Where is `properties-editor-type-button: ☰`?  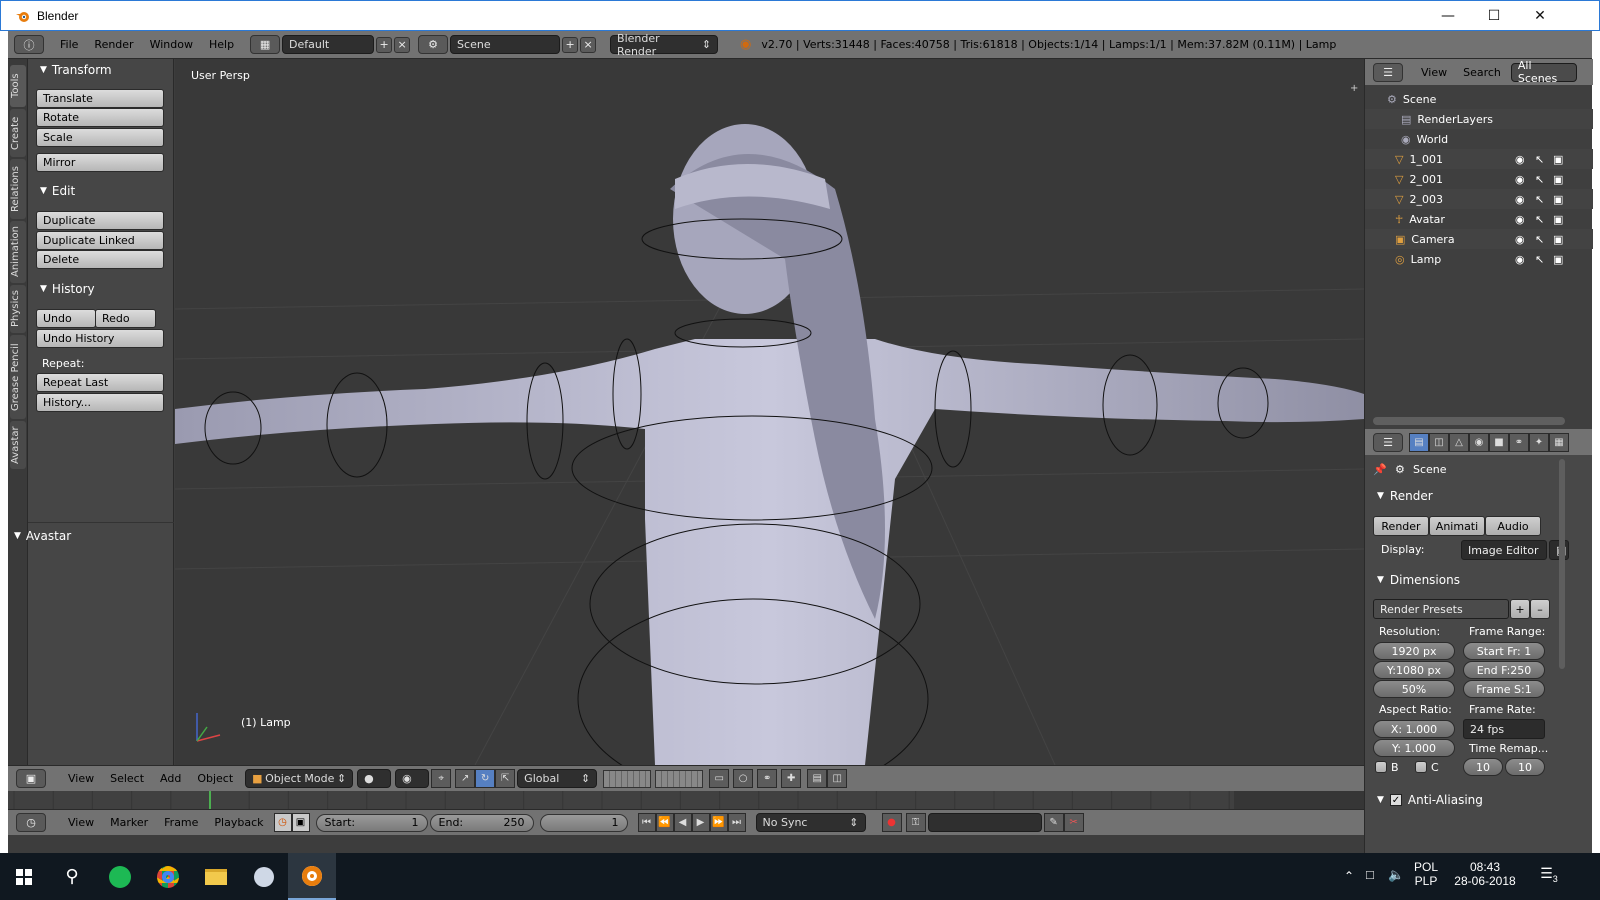 properties-editor-type-button: ☰ is located at coordinates (1388, 442).